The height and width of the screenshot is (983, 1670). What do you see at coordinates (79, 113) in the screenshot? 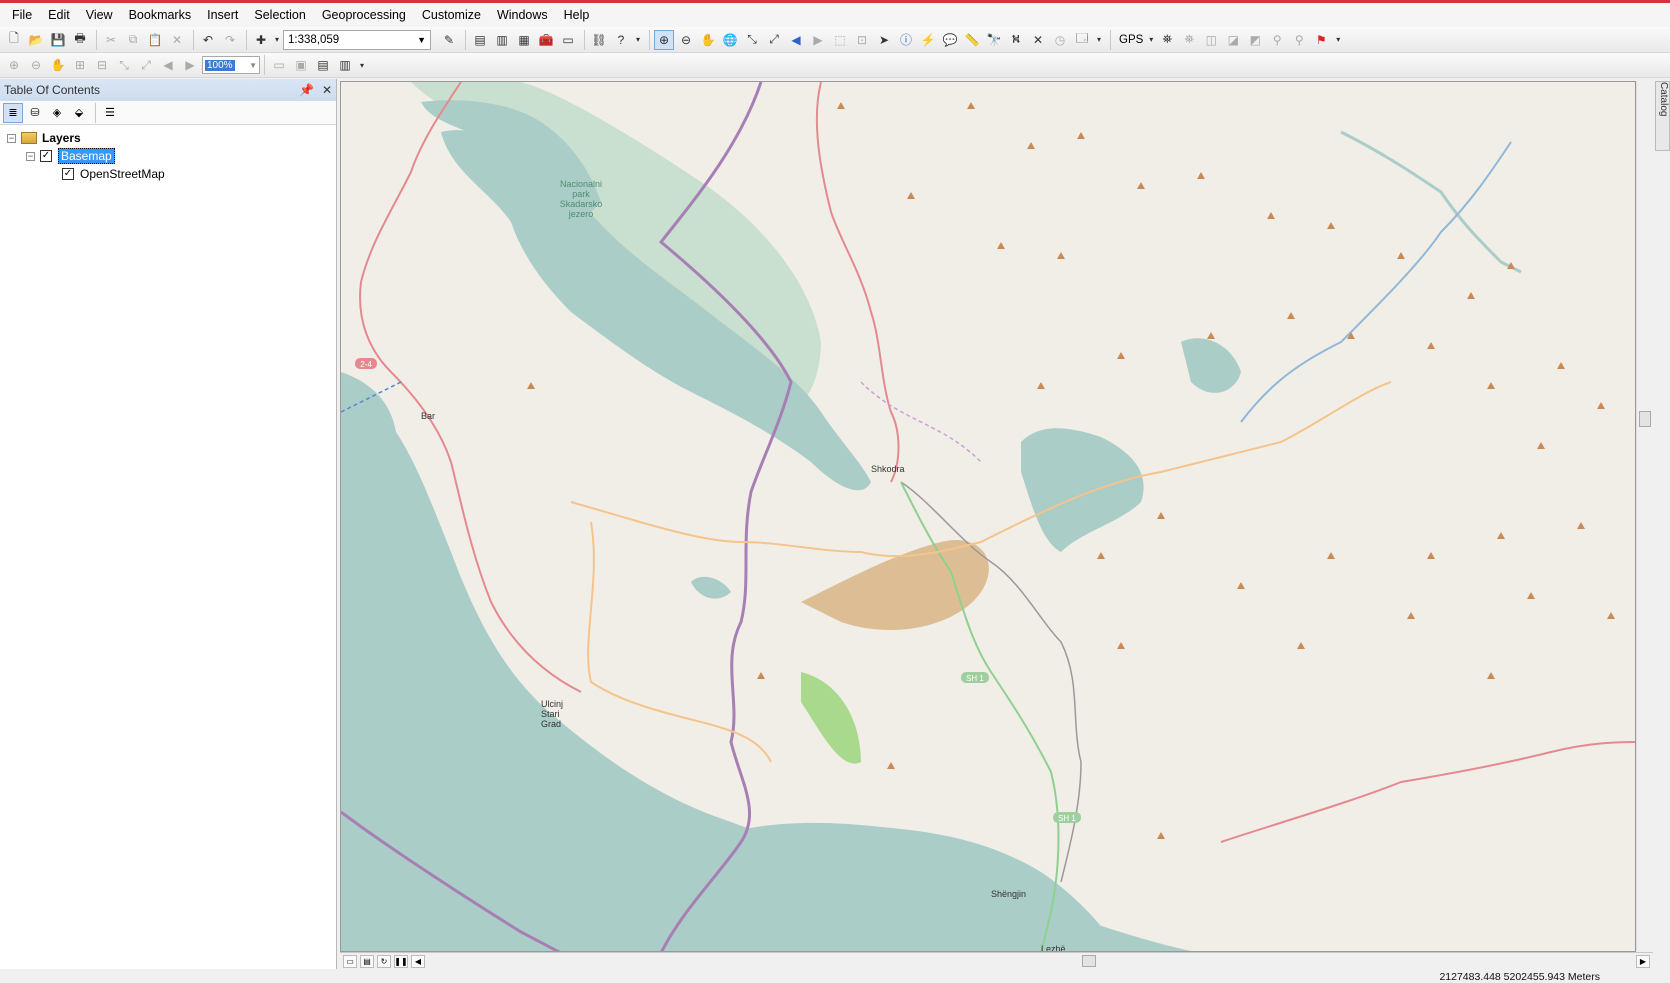
I see `list-by-selection-icon: ⬙` at bounding box center [79, 113].